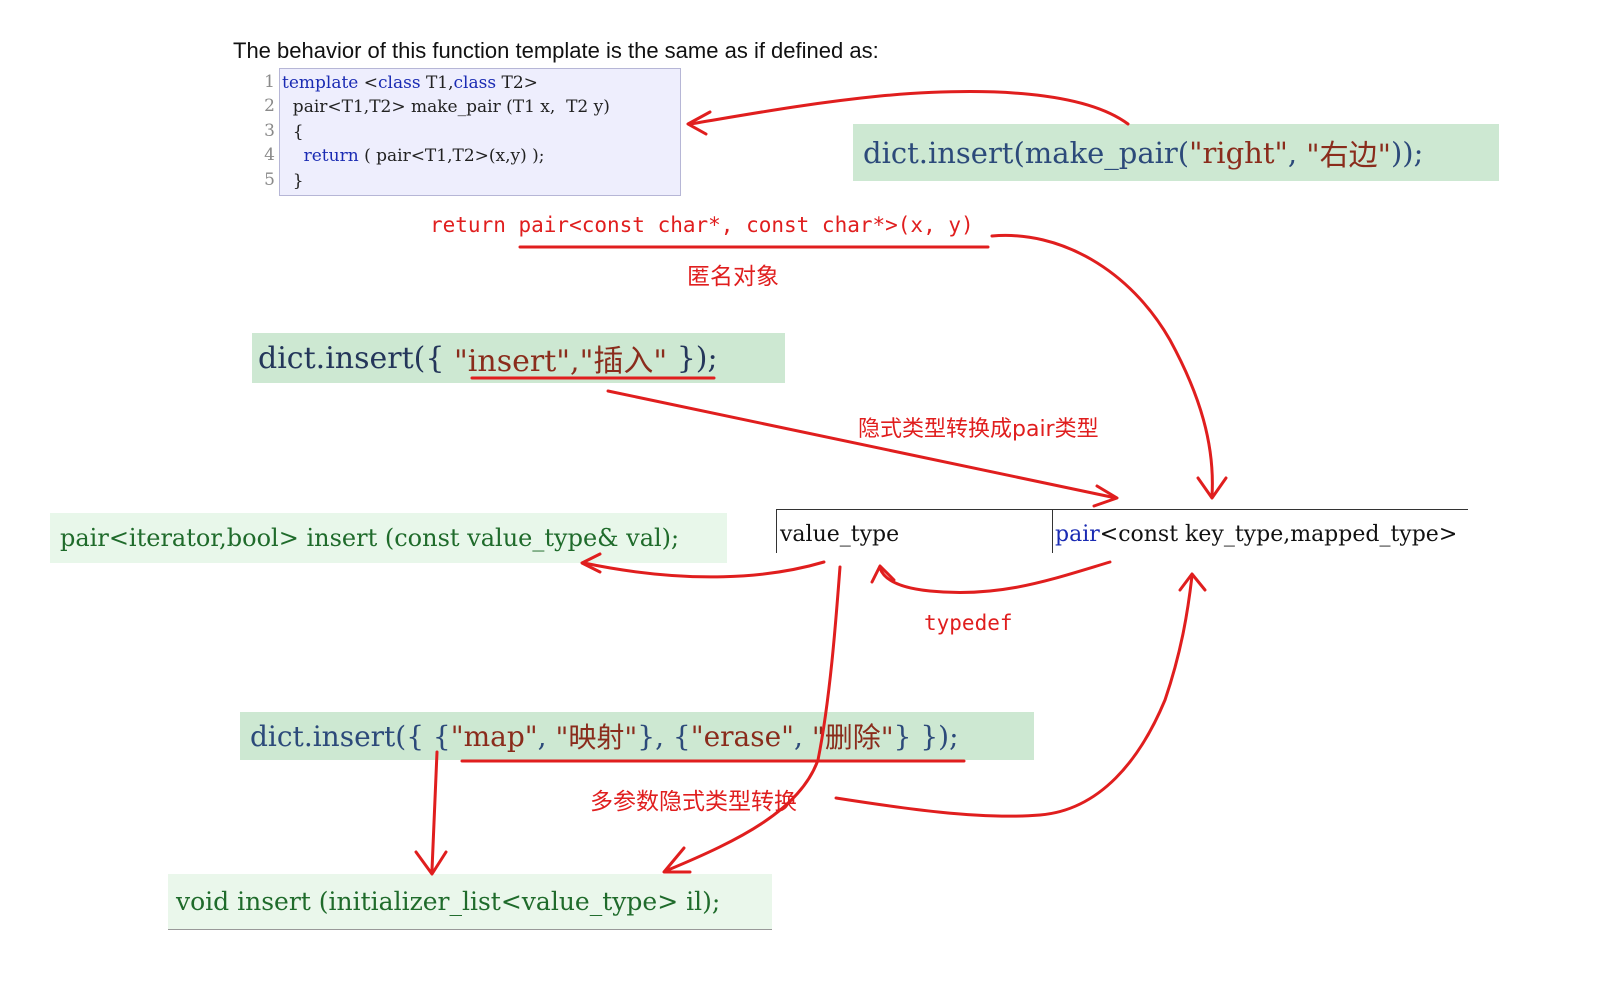 Image resolution: width=1601 pixels, height=985 pixels. Describe the element at coordinates (434, 811) in the screenshot. I see `arrow-dict-to-void-insert` at that location.